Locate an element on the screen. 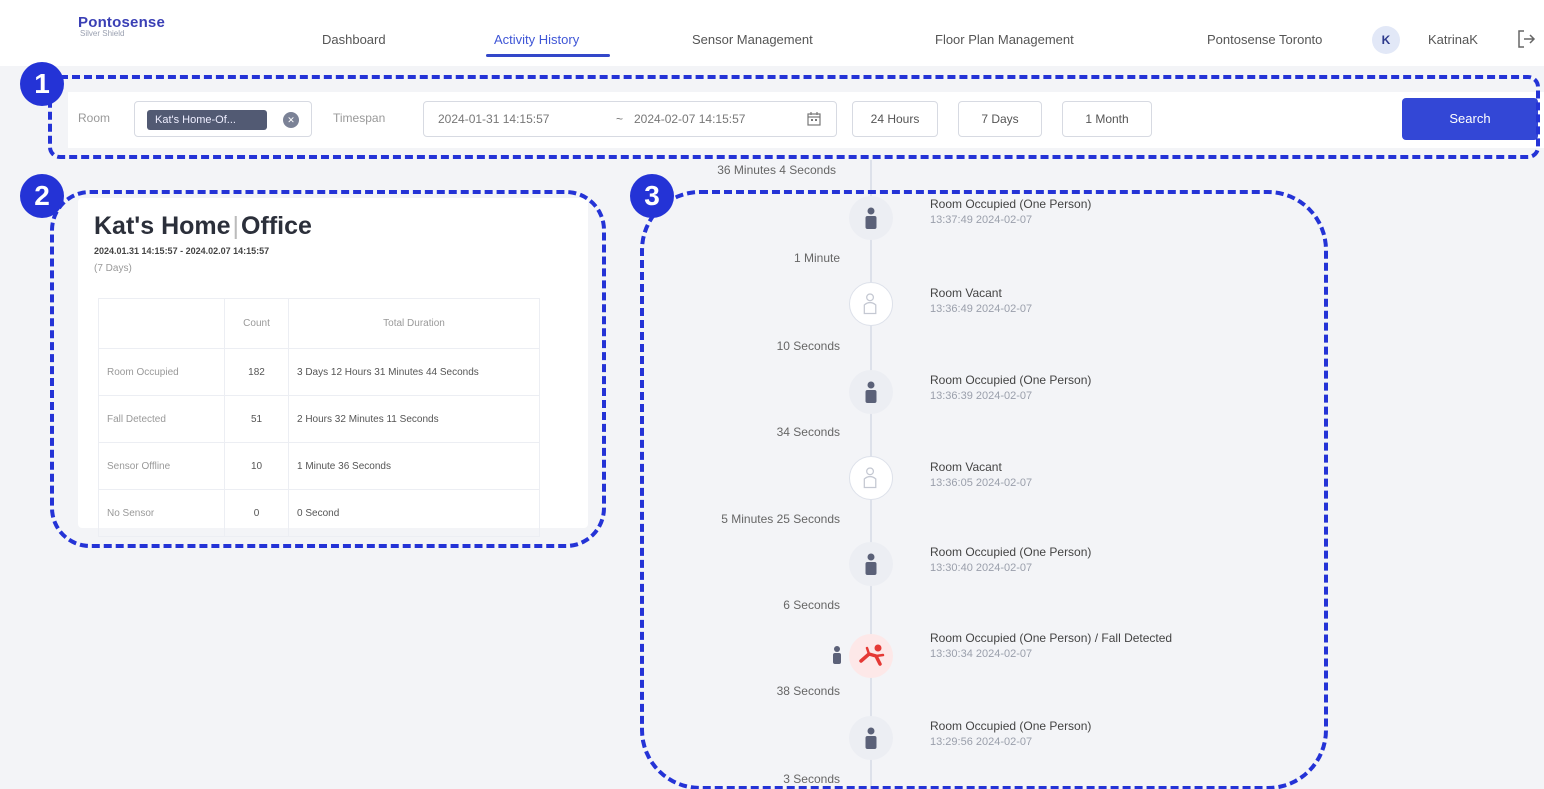 The height and width of the screenshot is (789, 1544). gap-duration: 5 Minutes 25 Seconds is located at coordinates (780, 519).